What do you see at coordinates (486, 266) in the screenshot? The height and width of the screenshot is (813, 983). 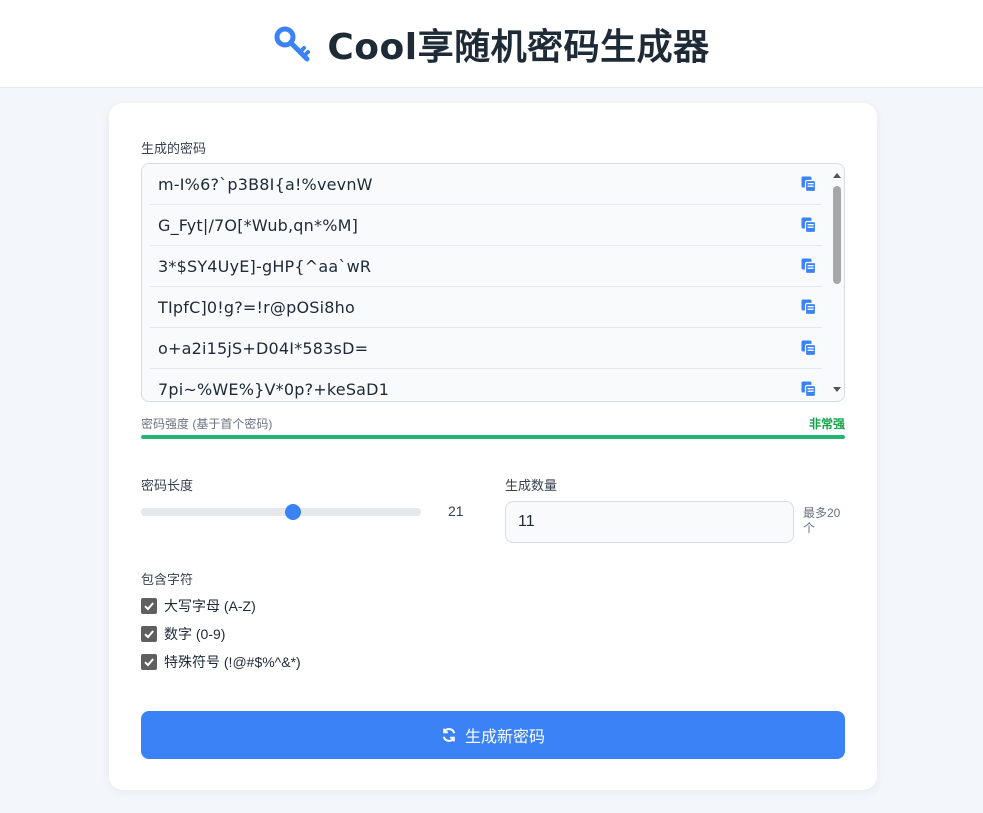 I see `password-row: 3*$SY4UyE]-gHP{^aa`wR` at bounding box center [486, 266].